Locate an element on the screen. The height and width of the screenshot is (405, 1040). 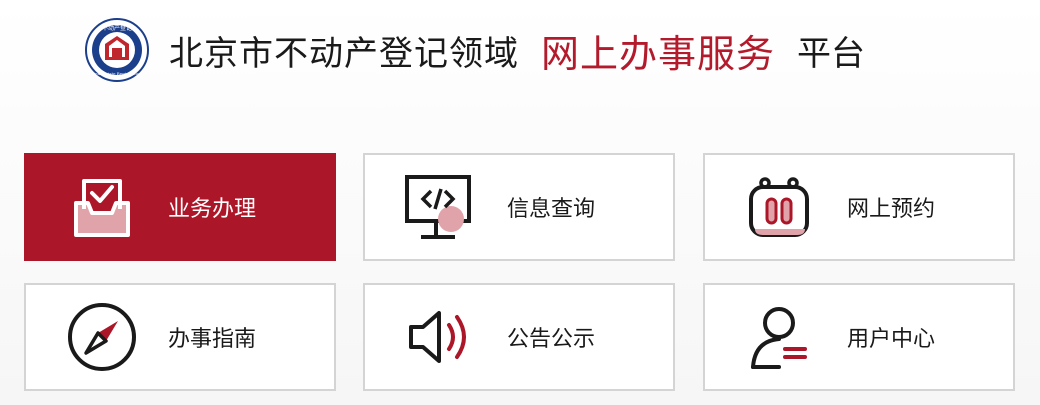
seal-text-bottom: Real Estate Registration is located at coordinates (117, 73).